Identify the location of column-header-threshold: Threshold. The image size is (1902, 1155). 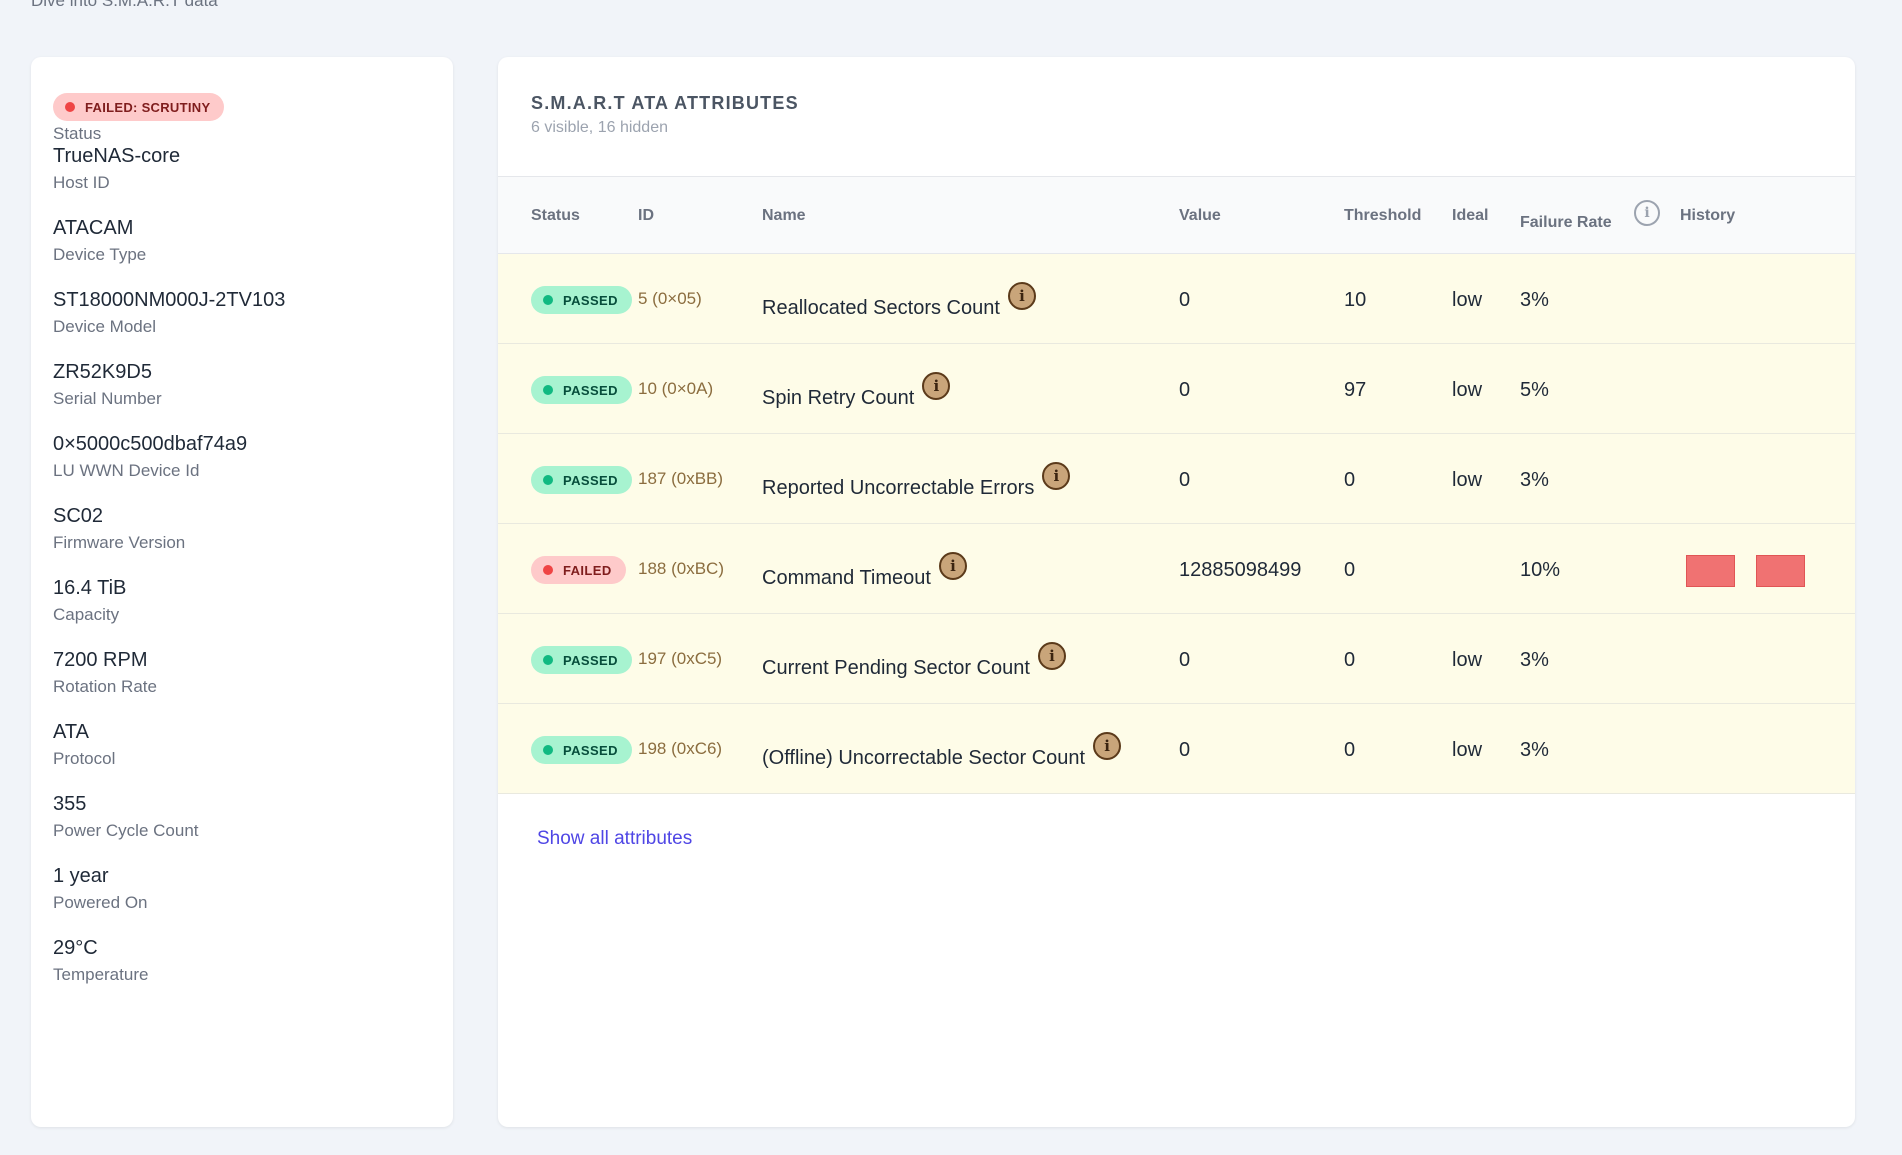
(1382, 216).